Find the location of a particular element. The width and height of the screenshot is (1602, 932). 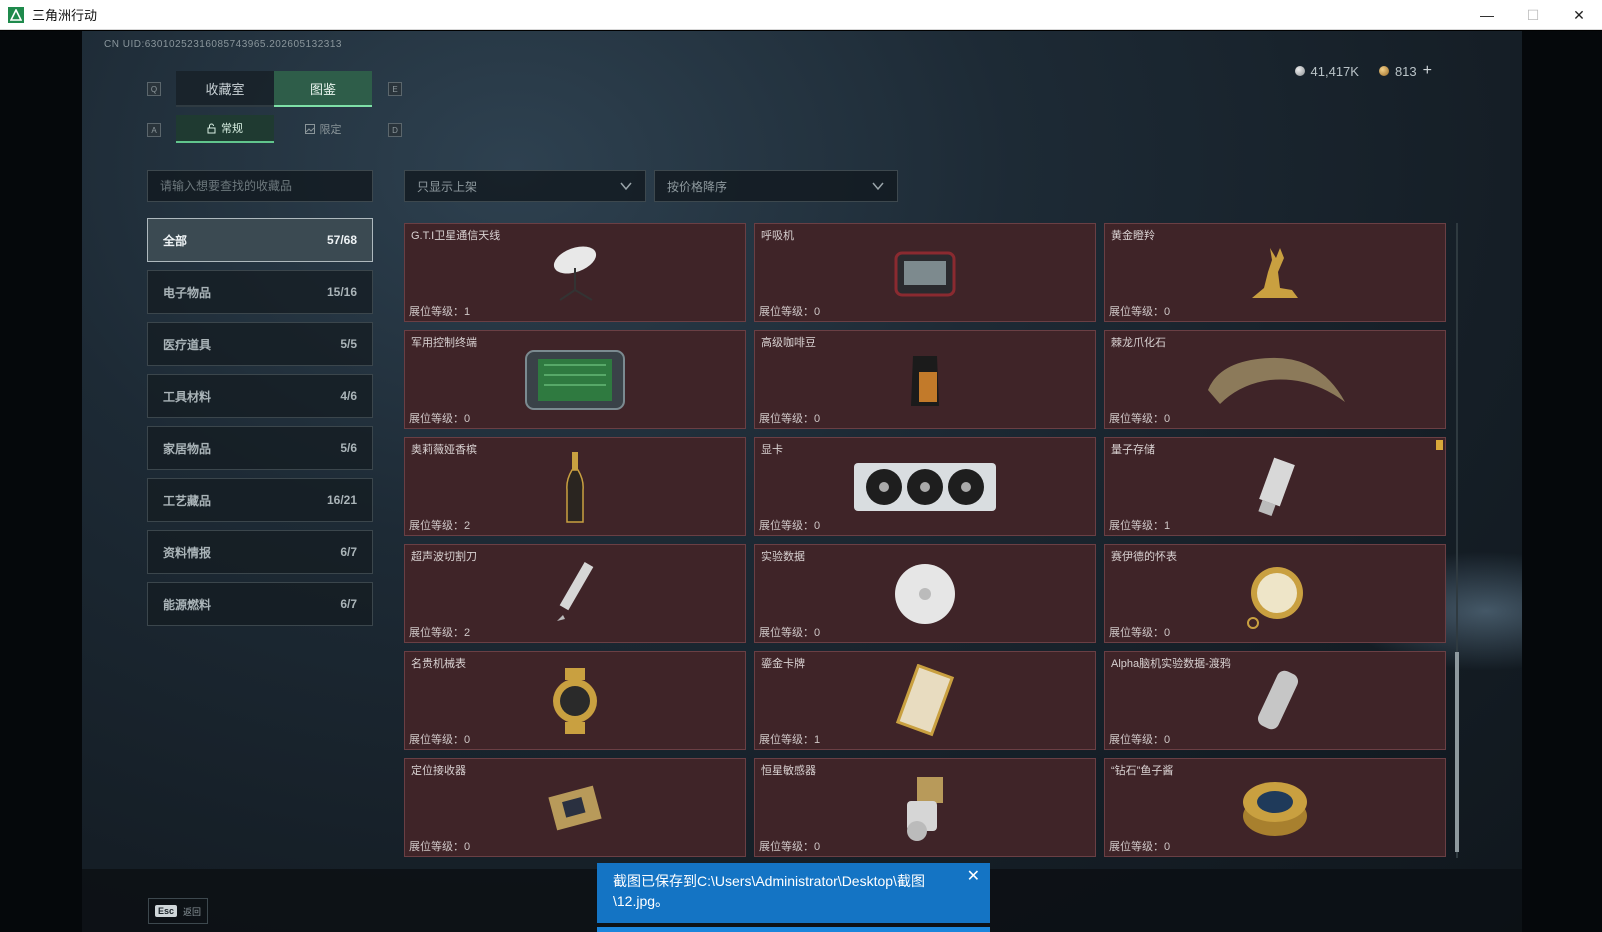

shelf-filter-dropdown: 只显示上架 is located at coordinates (525, 186).